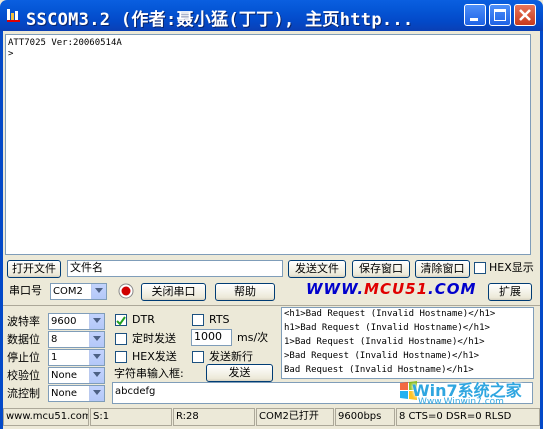 This screenshot has height=429, width=543. What do you see at coordinates (211, 337) in the screenshot?
I see `interval-input: 1000` at bounding box center [211, 337].